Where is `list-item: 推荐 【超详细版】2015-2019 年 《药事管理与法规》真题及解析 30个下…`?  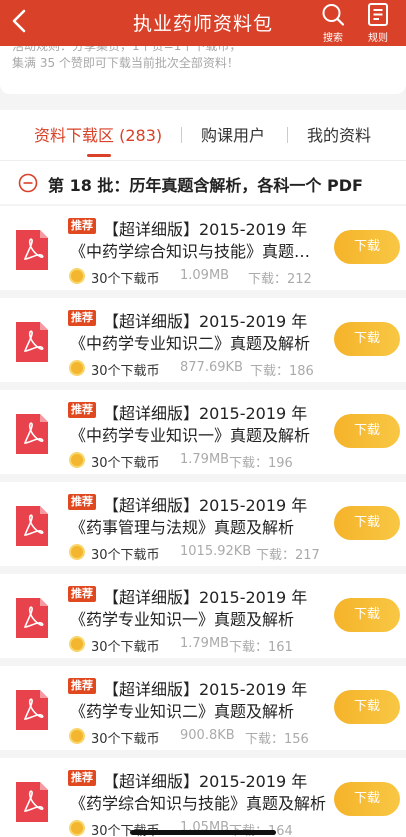 list-item: 推荐 【超详细版】2015-2019 年 《药事管理与法规》真题及解析 30个下… is located at coordinates (203, 524).